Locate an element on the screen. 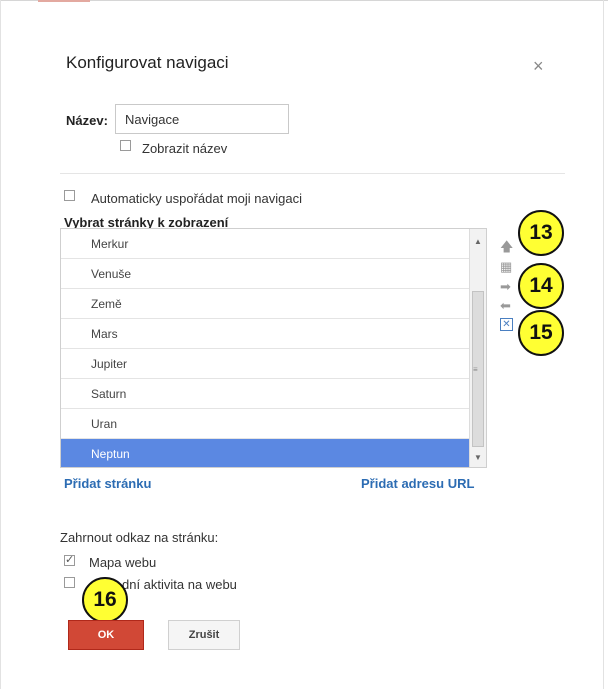  list-item: Jupiter is located at coordinates (265, 364).